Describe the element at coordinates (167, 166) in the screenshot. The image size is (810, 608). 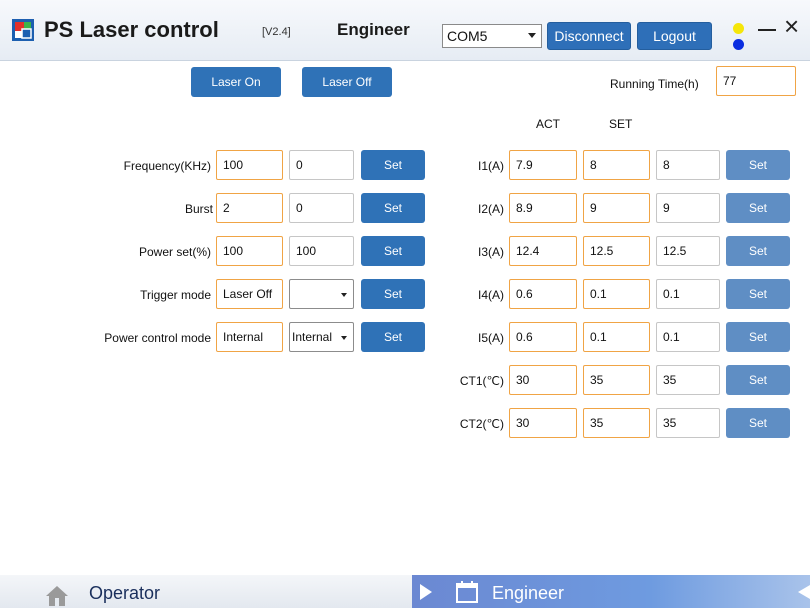
I see `frequency-label: Frequency(KHz)` at that location.